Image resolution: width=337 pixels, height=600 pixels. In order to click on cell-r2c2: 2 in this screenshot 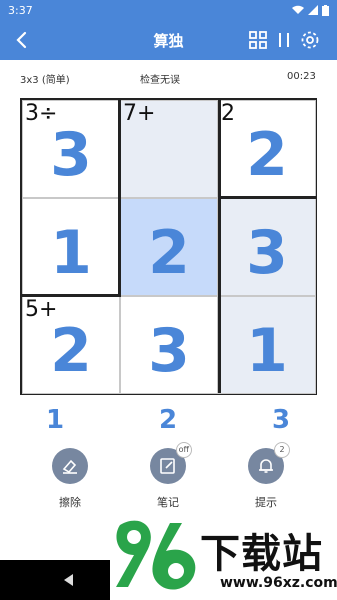, I will do `click(169, 247)`.